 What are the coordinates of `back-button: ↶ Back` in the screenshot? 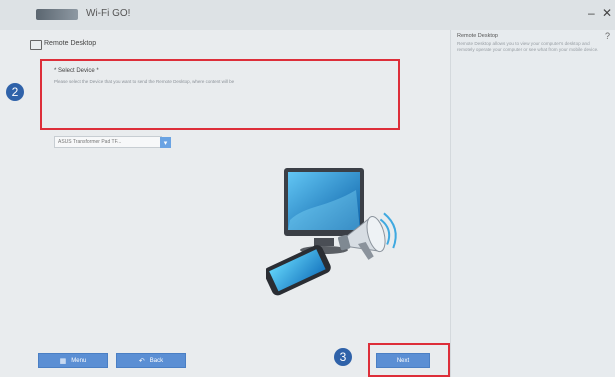 It's located at (151, 360).